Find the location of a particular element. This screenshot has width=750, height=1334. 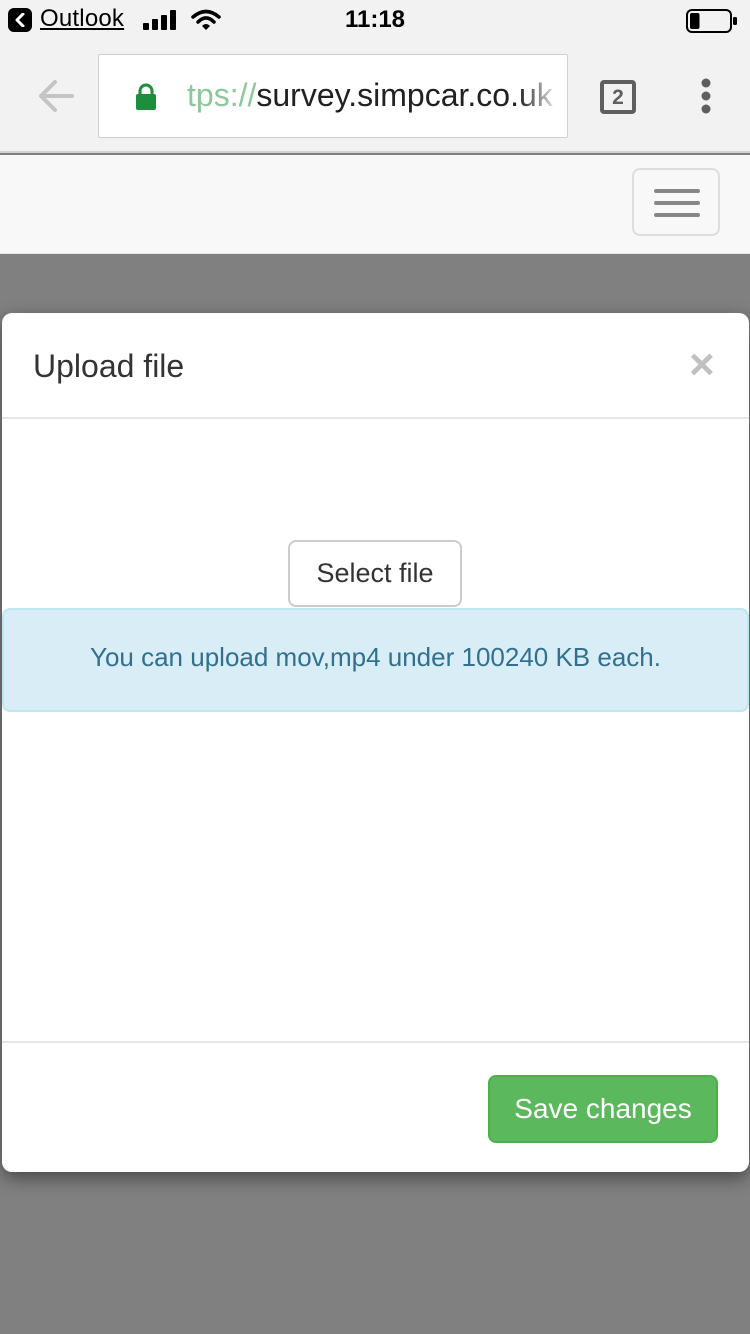

battery-icon is located at coordinates (711, 21).